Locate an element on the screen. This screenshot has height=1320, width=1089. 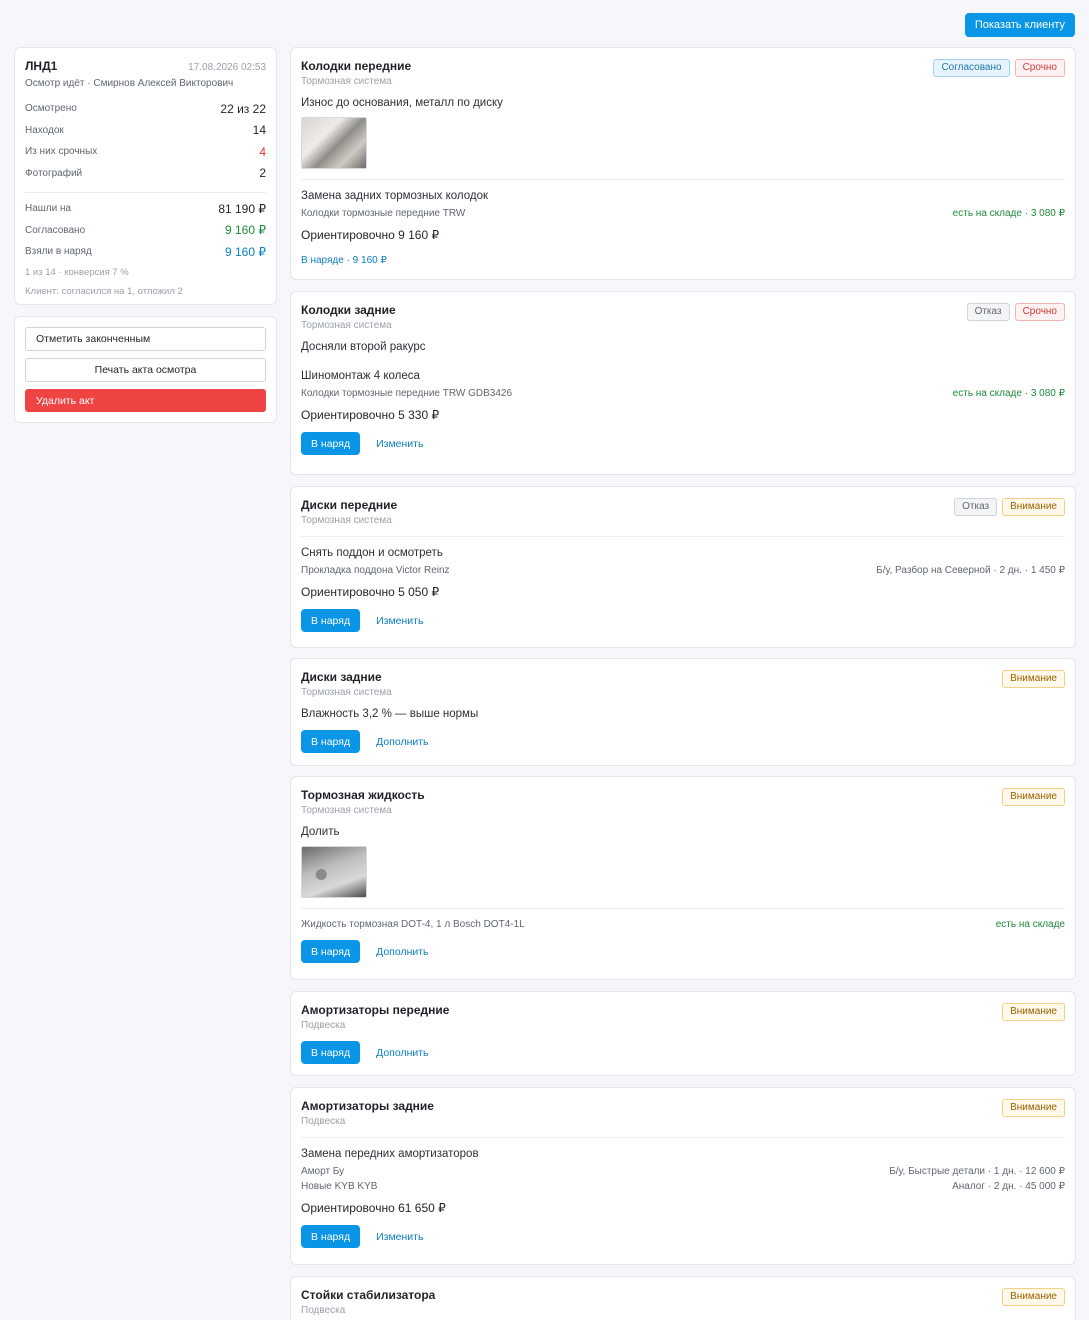
status-badge-agreed: Согласовано is located at coordinates (971, 68).